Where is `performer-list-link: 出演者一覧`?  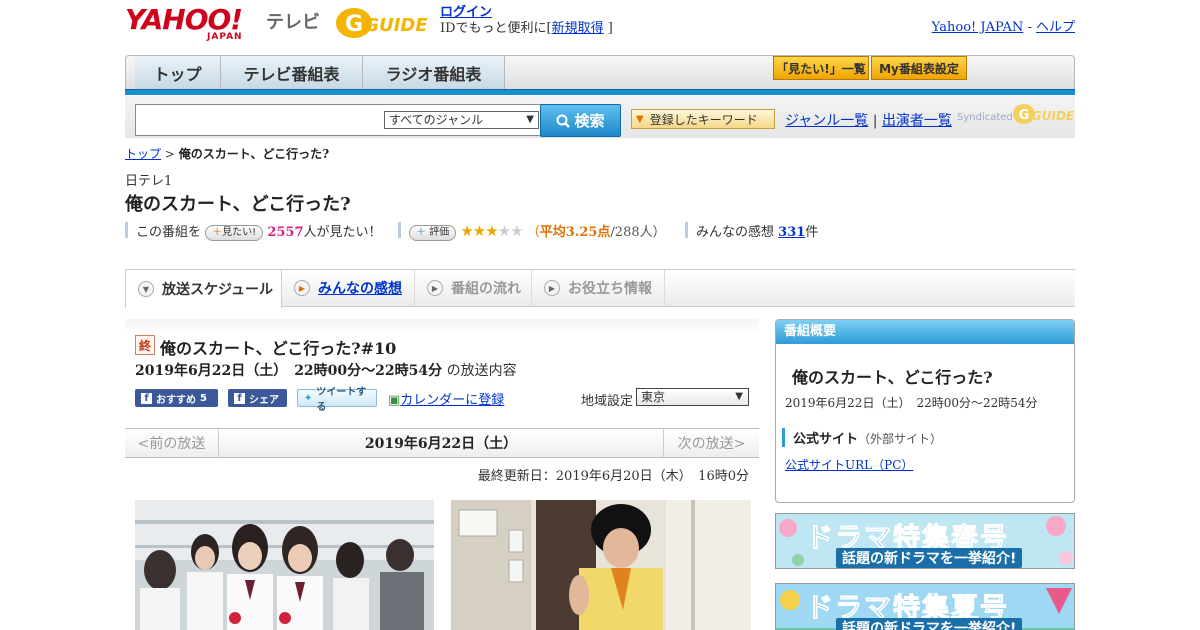 performer-list-link: 出演者一覧 is located at coordinates (917, 121).